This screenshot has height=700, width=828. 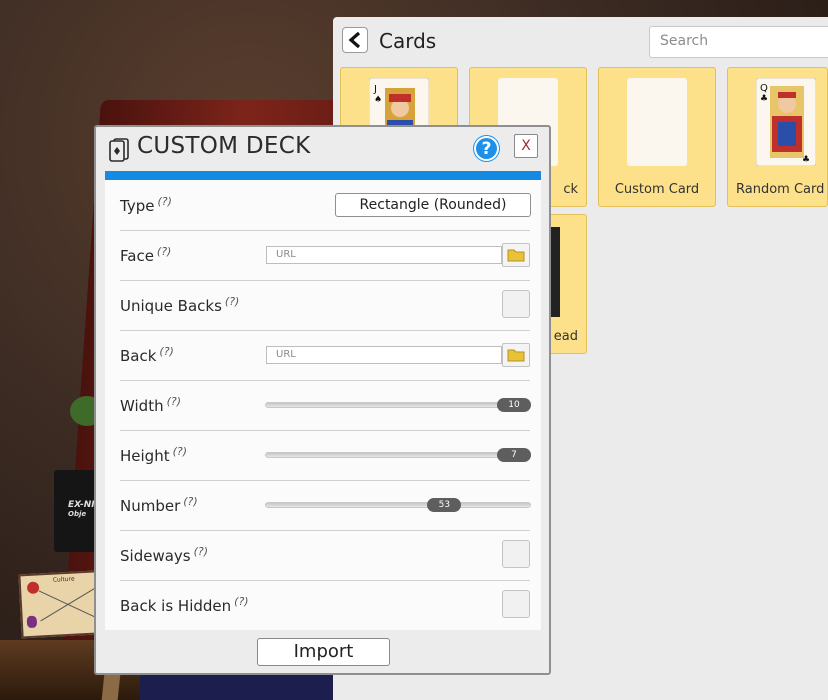 What do you see at coordinates (224, 146) in the screenshot?
I see `dialog-title: CUSTOM DECK` at bounding box center [224, 146].